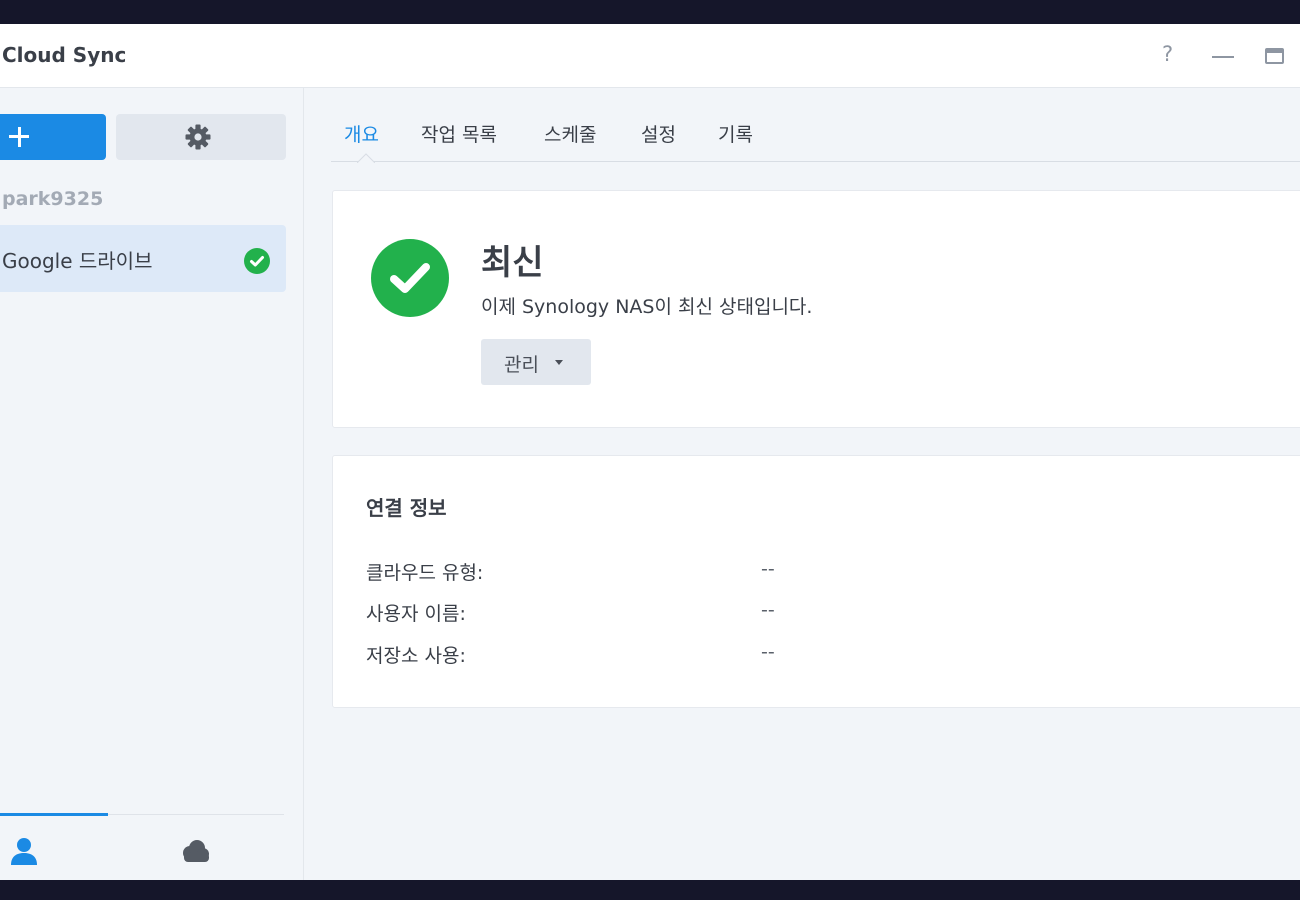  What do you see at coordinates (198, 137) in the screenshot?
I see `gear-icon` at bounding box center [198, 137].